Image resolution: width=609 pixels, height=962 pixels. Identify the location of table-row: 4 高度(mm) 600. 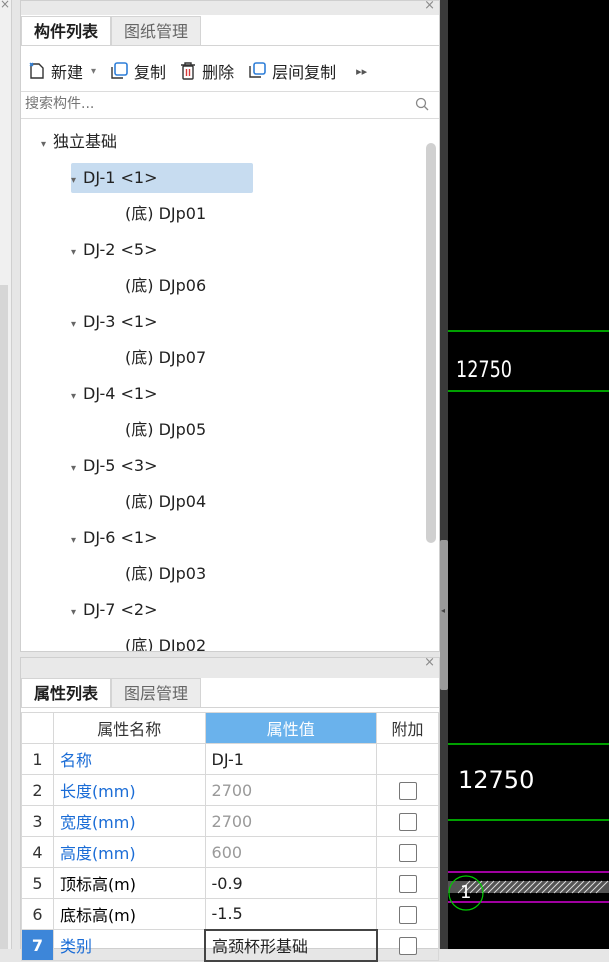
(230, 852).